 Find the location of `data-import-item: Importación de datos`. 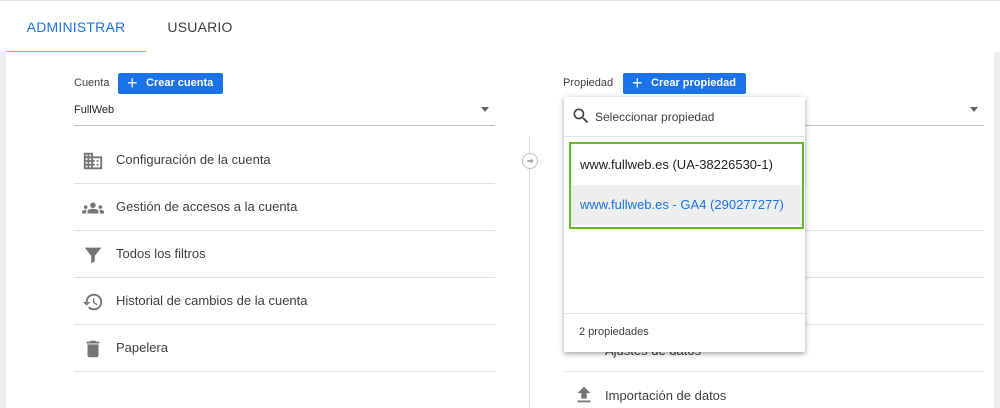

data-import-item: Importación de datos is located at coordinates (774, 390).